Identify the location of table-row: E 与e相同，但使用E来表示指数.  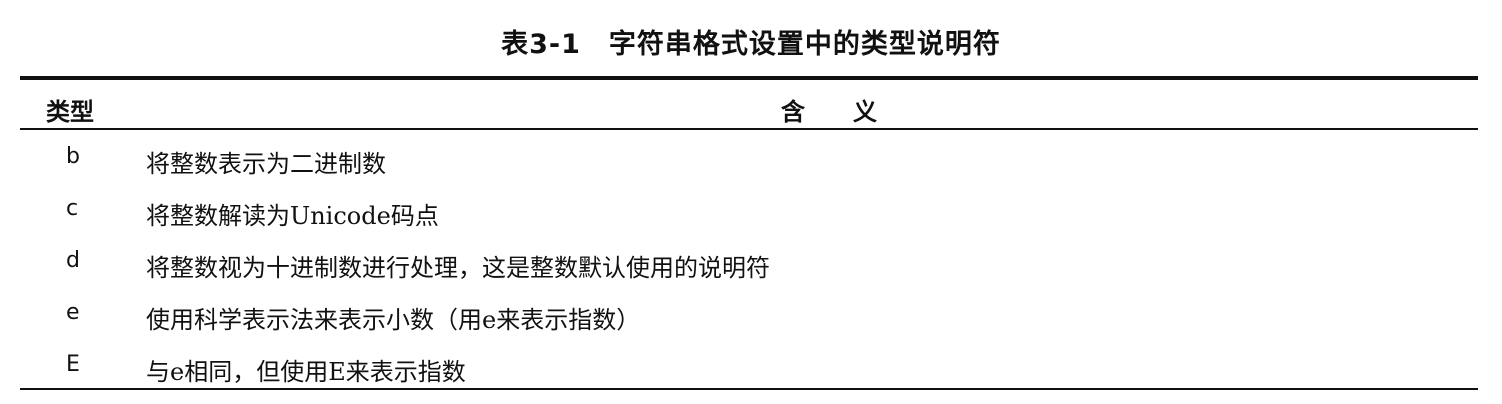
(749, 368).